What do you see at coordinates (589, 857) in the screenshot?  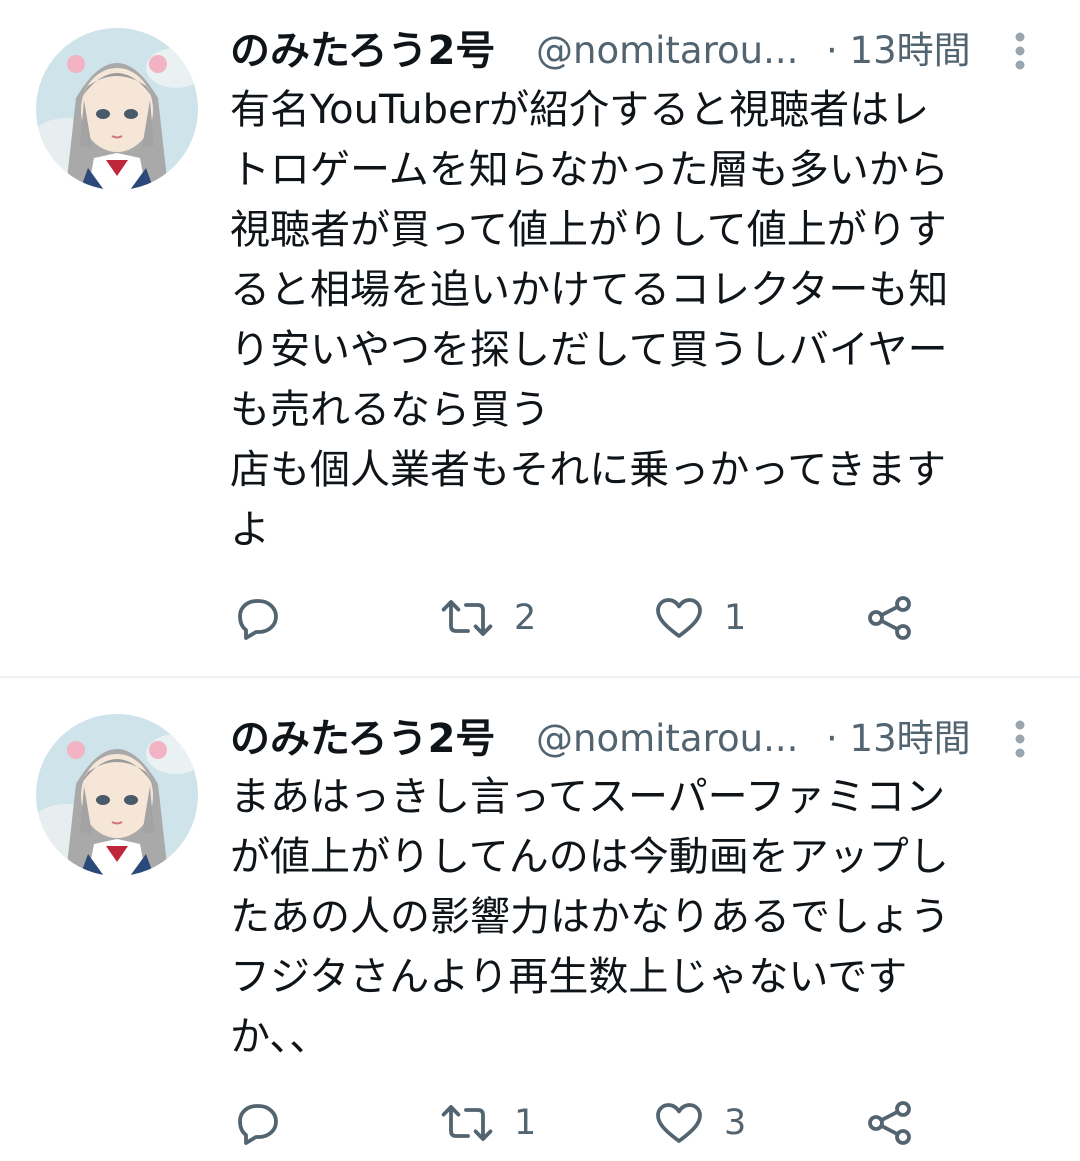 I see `tweet-text-line: が値上がりしてんのは今動画をアップし` at bounding box center [589, 857].